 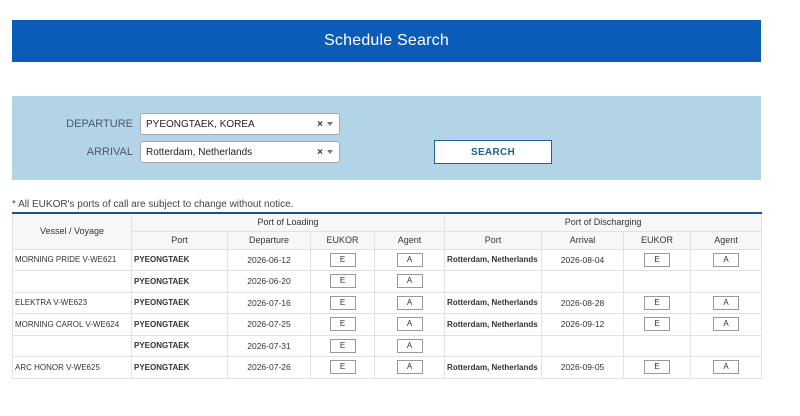 I want to click on search-button: SEARCH, so click(x=493, y=152).